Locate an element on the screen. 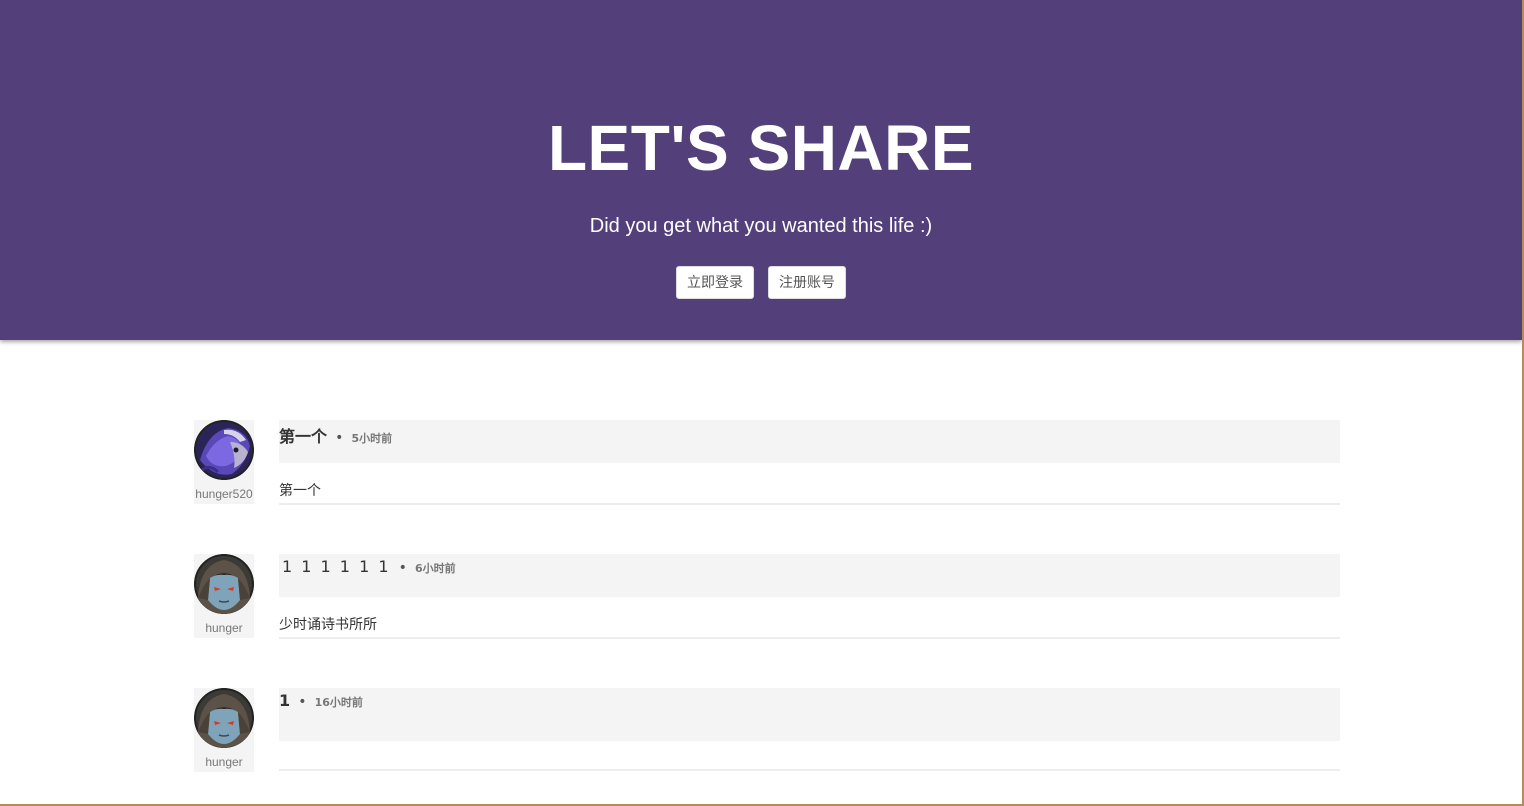 The image size is (1524, 806). post-body: 1 1 1 1 1 1 • 6小时前 少时诵诗书所所 is located at coordinates (809, 596).